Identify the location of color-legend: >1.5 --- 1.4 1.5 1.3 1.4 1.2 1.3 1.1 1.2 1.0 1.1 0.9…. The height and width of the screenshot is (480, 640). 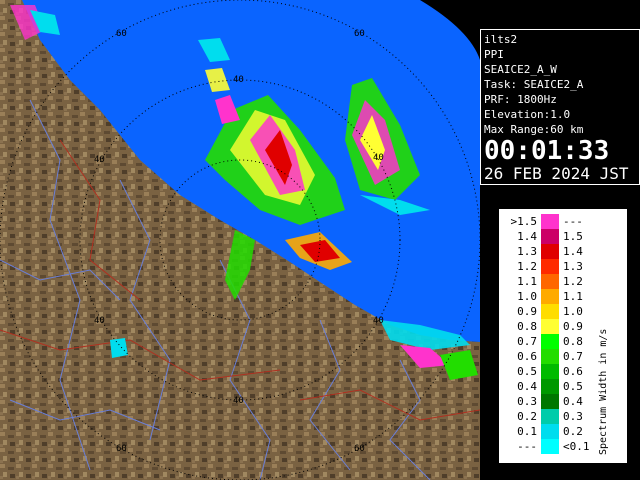
(563, 336).